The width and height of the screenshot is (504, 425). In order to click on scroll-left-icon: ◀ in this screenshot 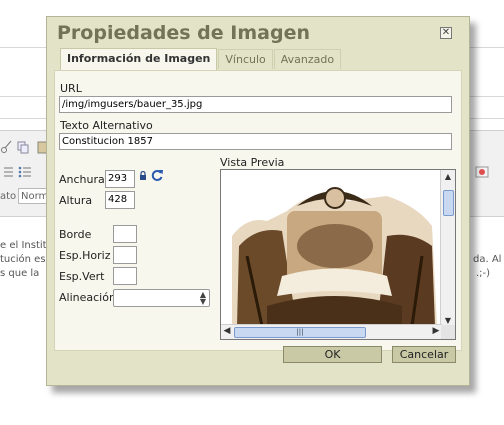, I will do `click(227, 331)`.